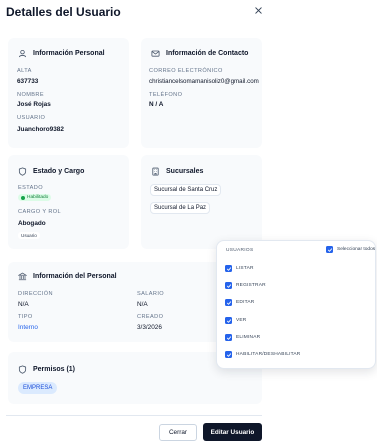 The image size is (377, 448). I want to click on permissions-title-text: Permisos (1), so click(54, 369).